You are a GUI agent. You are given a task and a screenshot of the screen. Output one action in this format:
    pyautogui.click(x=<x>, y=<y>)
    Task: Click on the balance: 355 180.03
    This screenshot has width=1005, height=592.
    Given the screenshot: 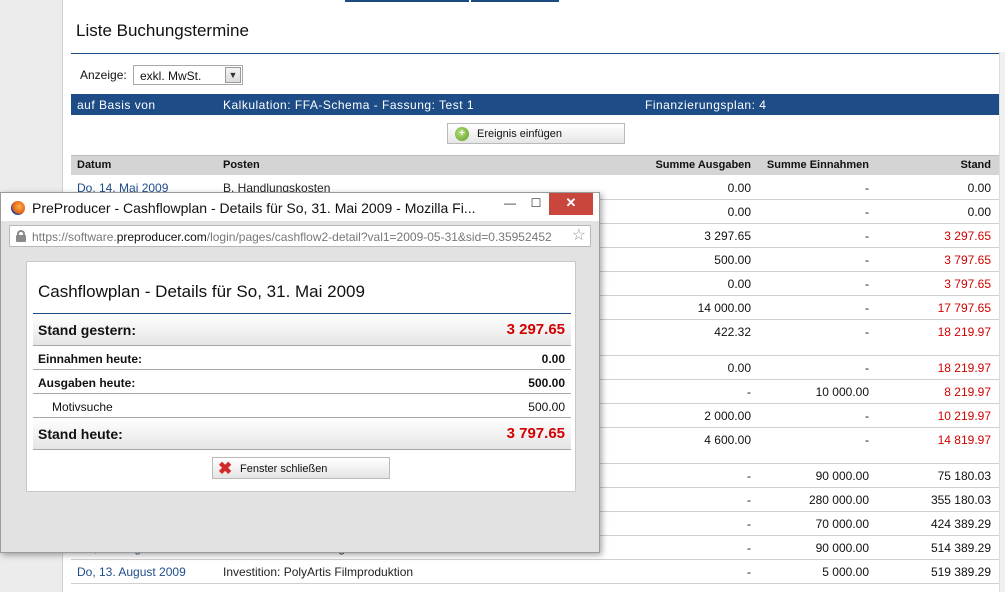 What is the action you would take?
    pyautogui.click(x=960, y=500)
    